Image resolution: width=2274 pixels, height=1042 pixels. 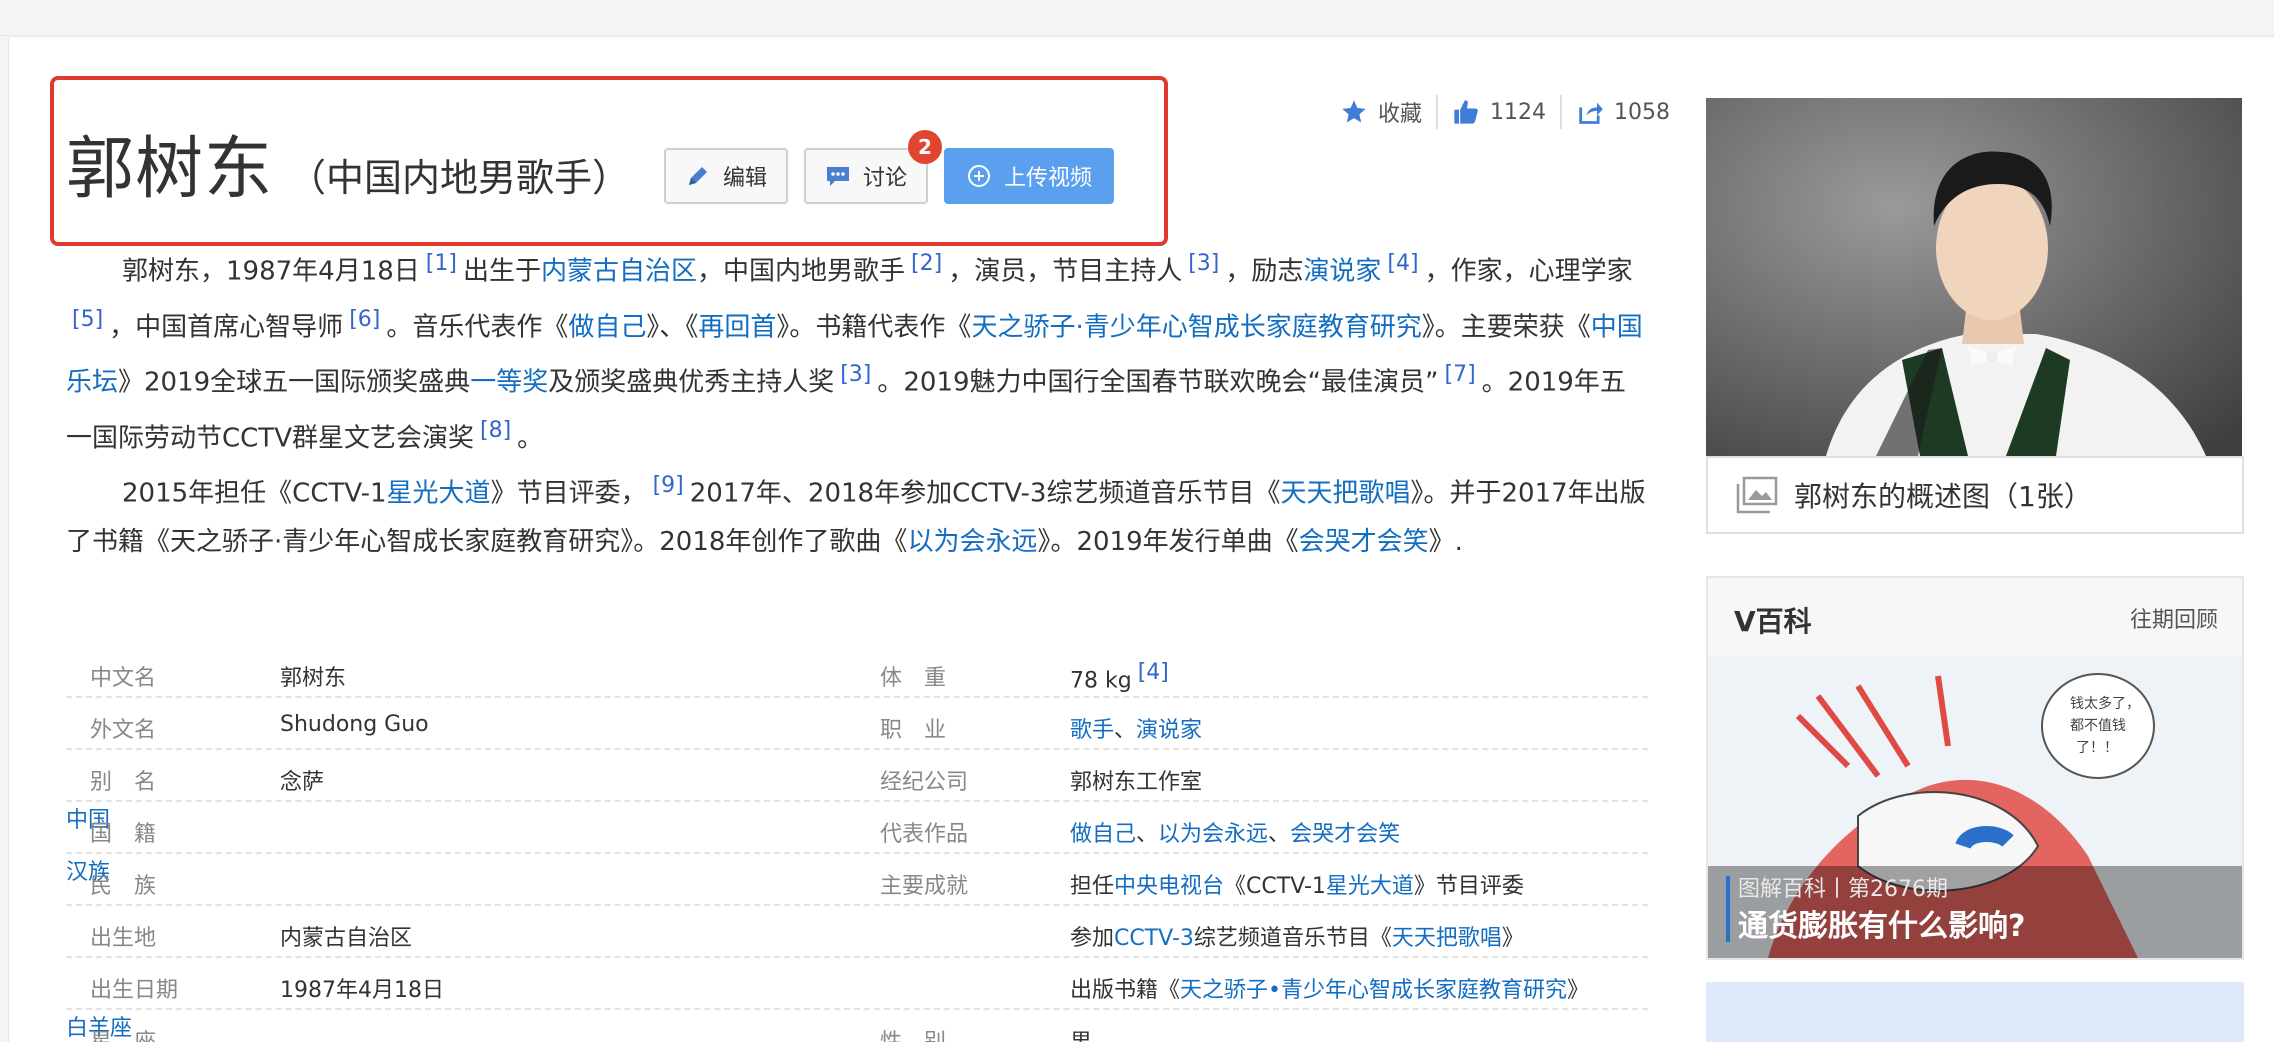 What do you see at coordinates (884, 178) in the screenshot?
I see `discuss-button-label: 讨论` at bounding box center [884, 178].